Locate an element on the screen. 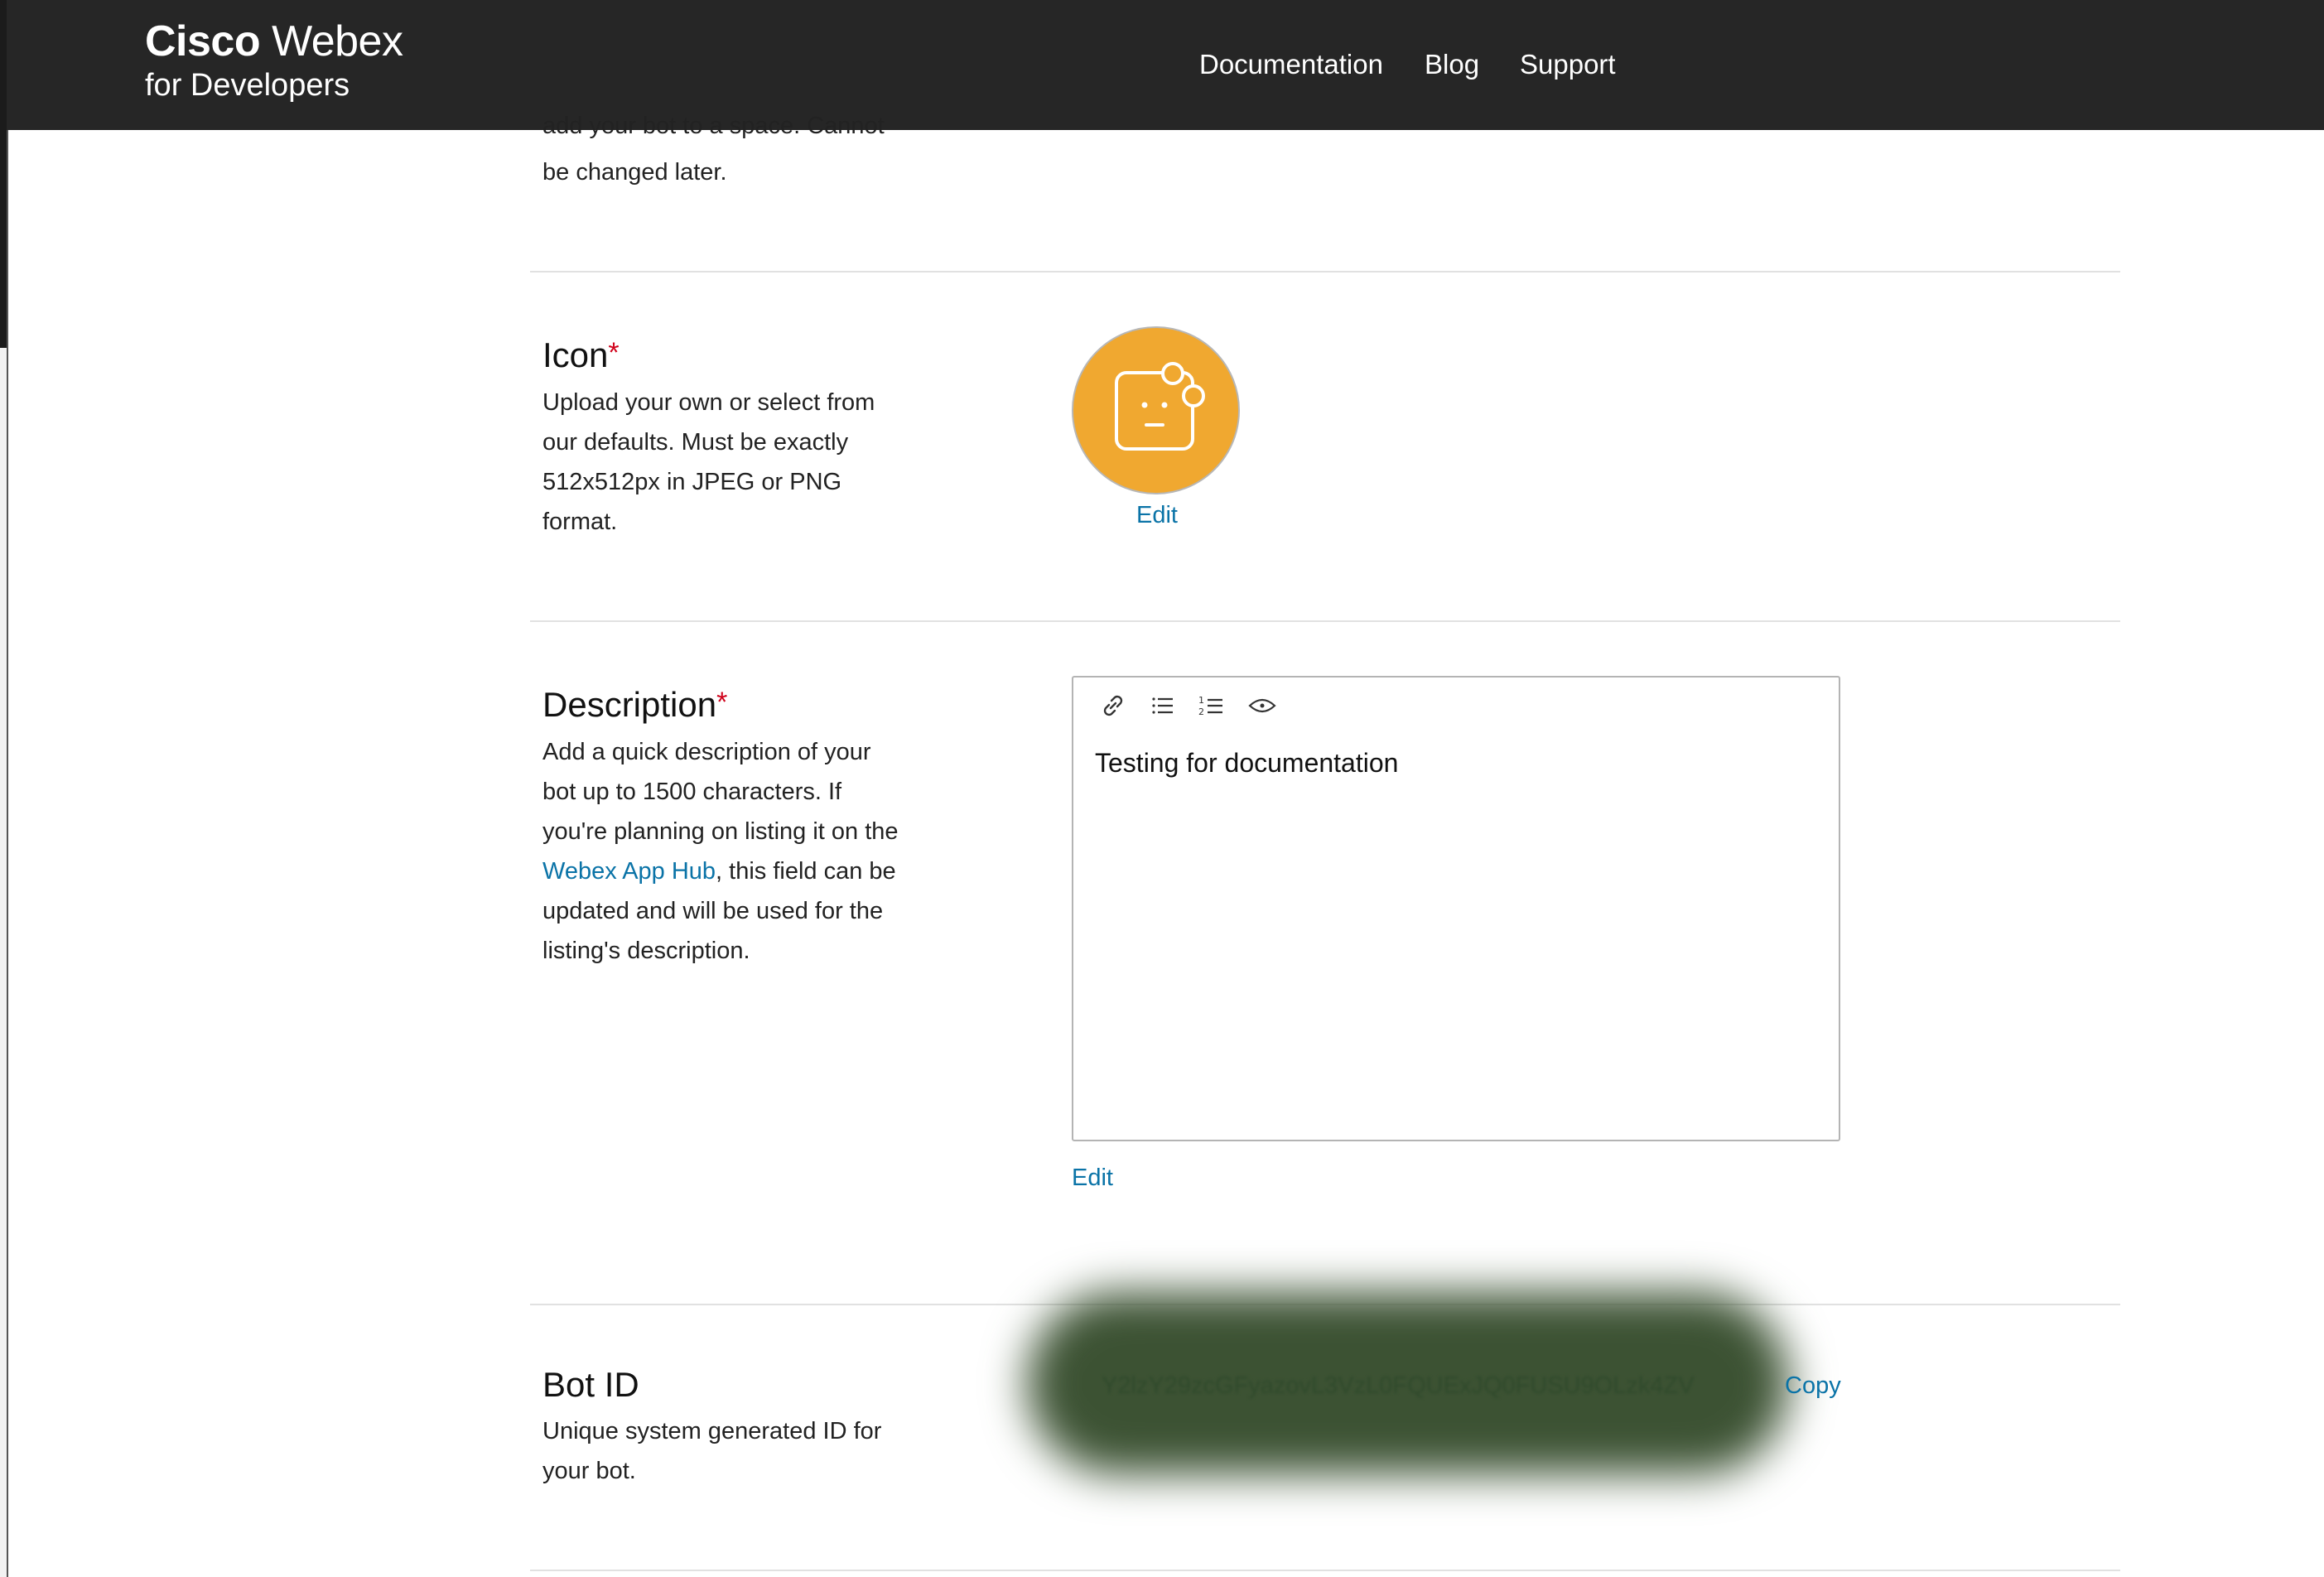  bot-face-icon is located at coordinates (1160, 407).